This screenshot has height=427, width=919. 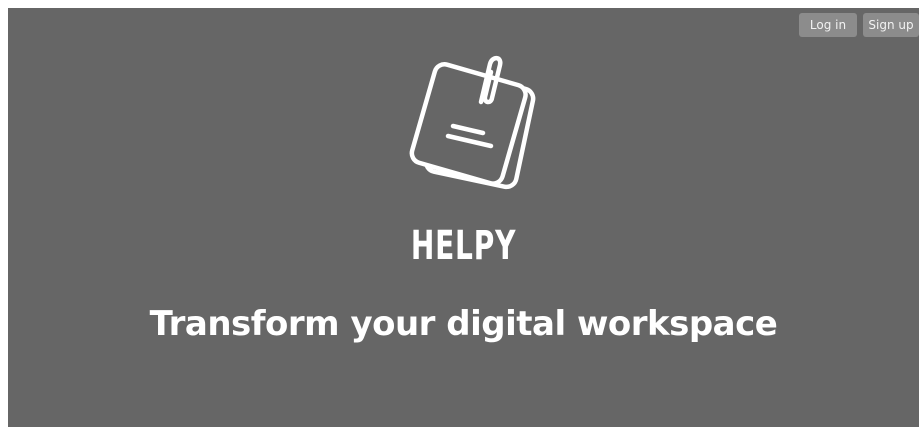 What do you see at coordinates (891, 25) in the screenshot?
I see `signup-button: Sign up` at bounding box center [891, 25].